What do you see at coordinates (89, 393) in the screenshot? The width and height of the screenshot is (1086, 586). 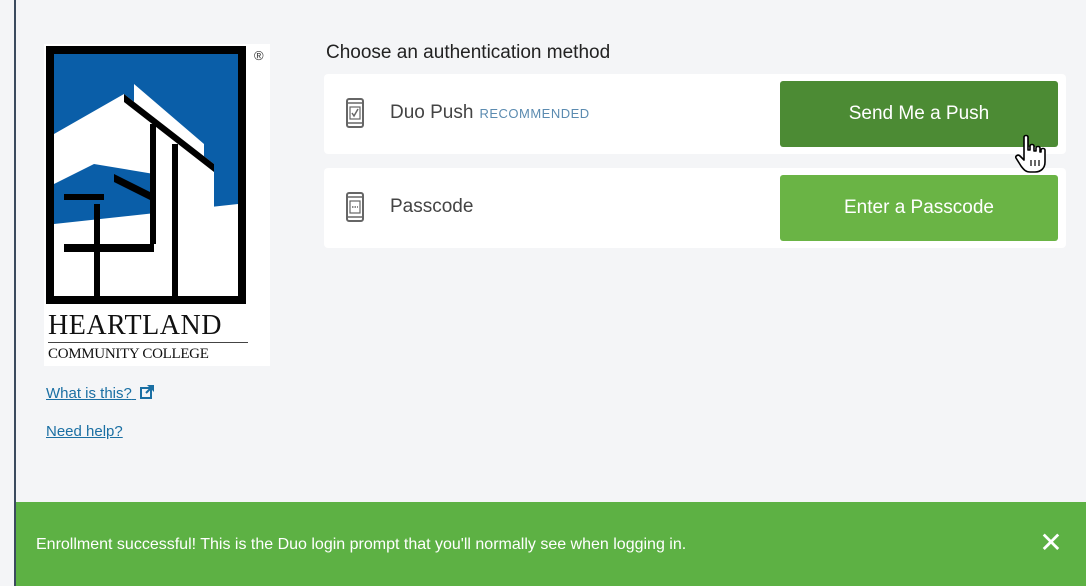 I see `what-is-this-label: What is this?` at bounding box center [89, 393].